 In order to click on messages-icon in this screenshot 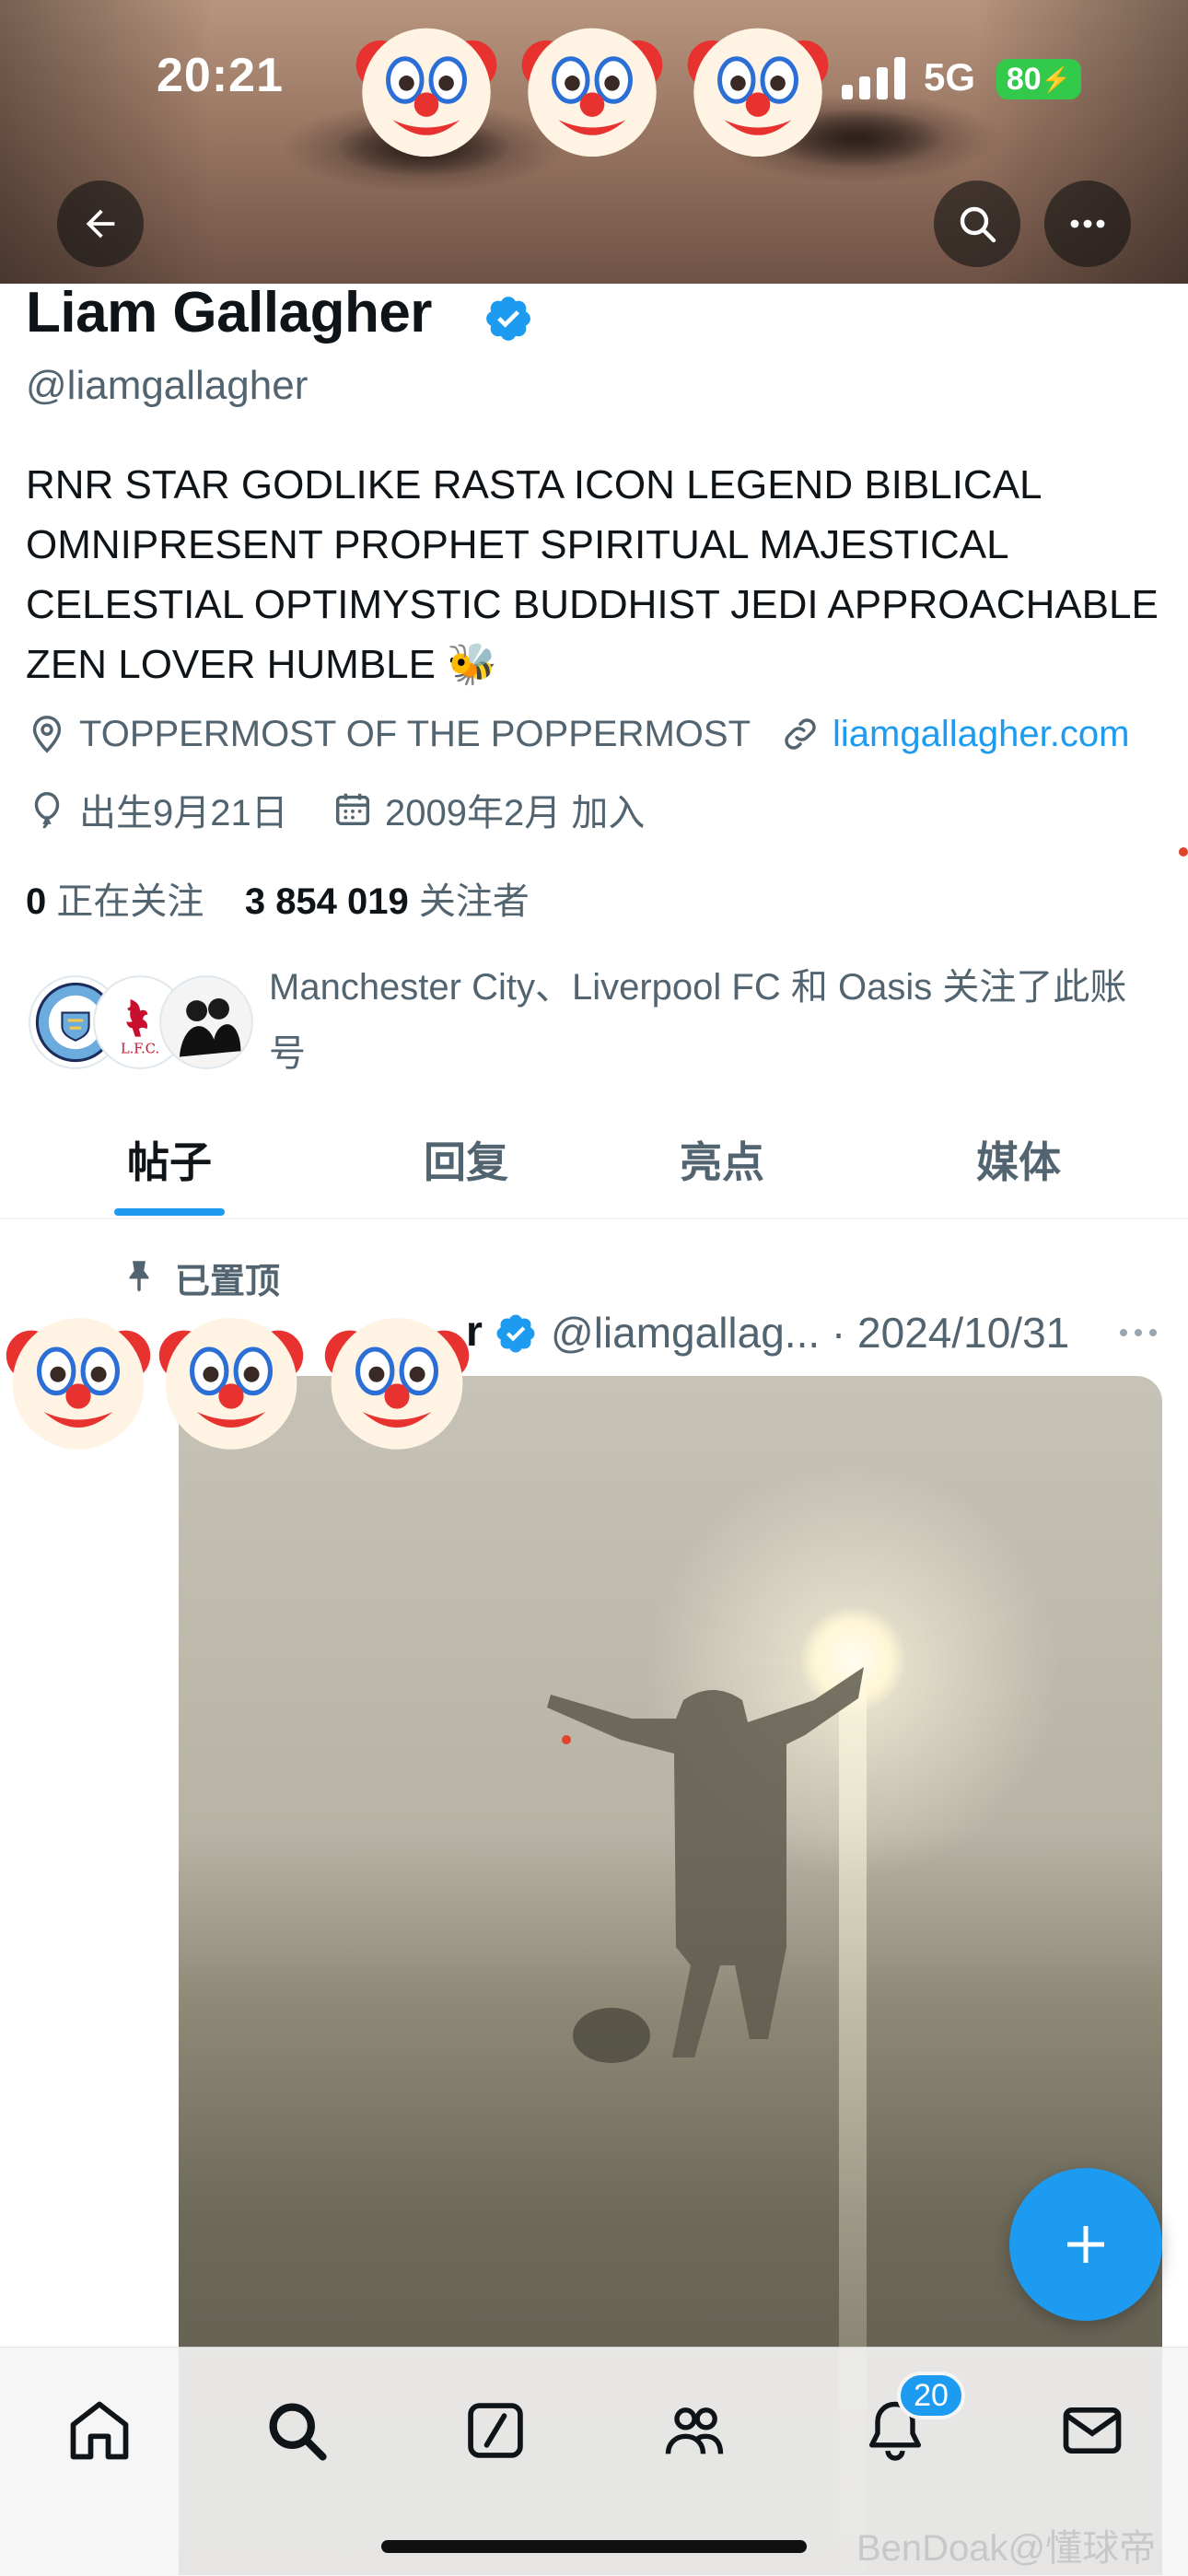, I will do `click(1092, 2430)`.